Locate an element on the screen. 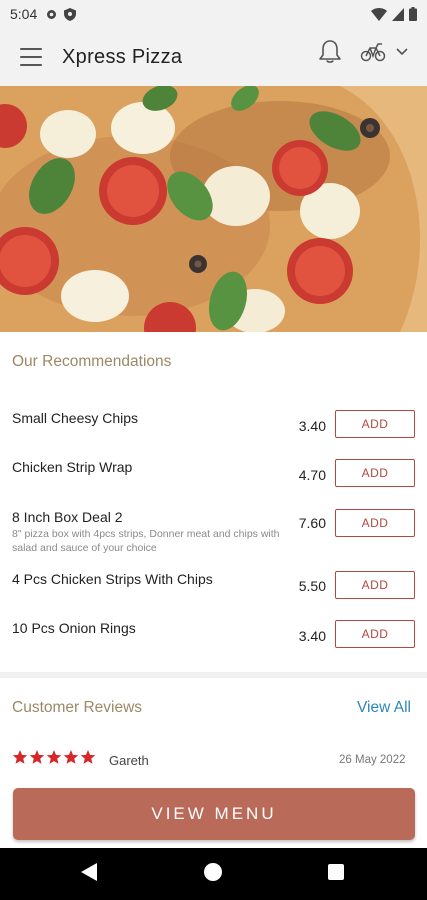 The height and width of the screenshot is (900, 427). page-title: Xpress Pizza is located at coordinates (122, 56).